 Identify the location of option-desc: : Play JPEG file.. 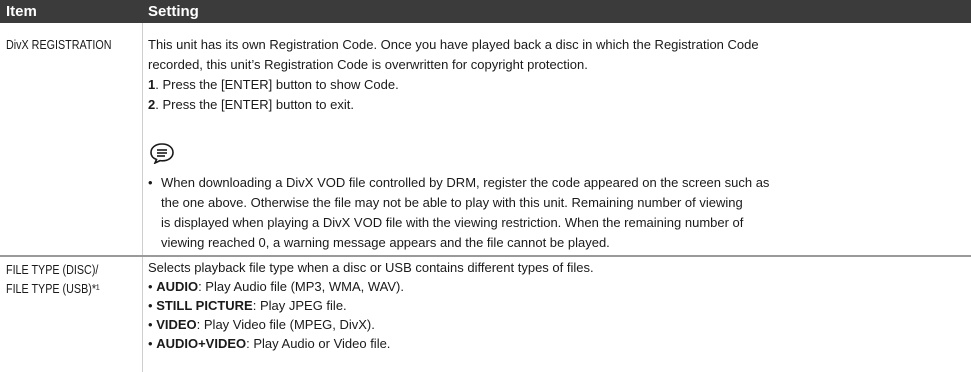
(299, 305).